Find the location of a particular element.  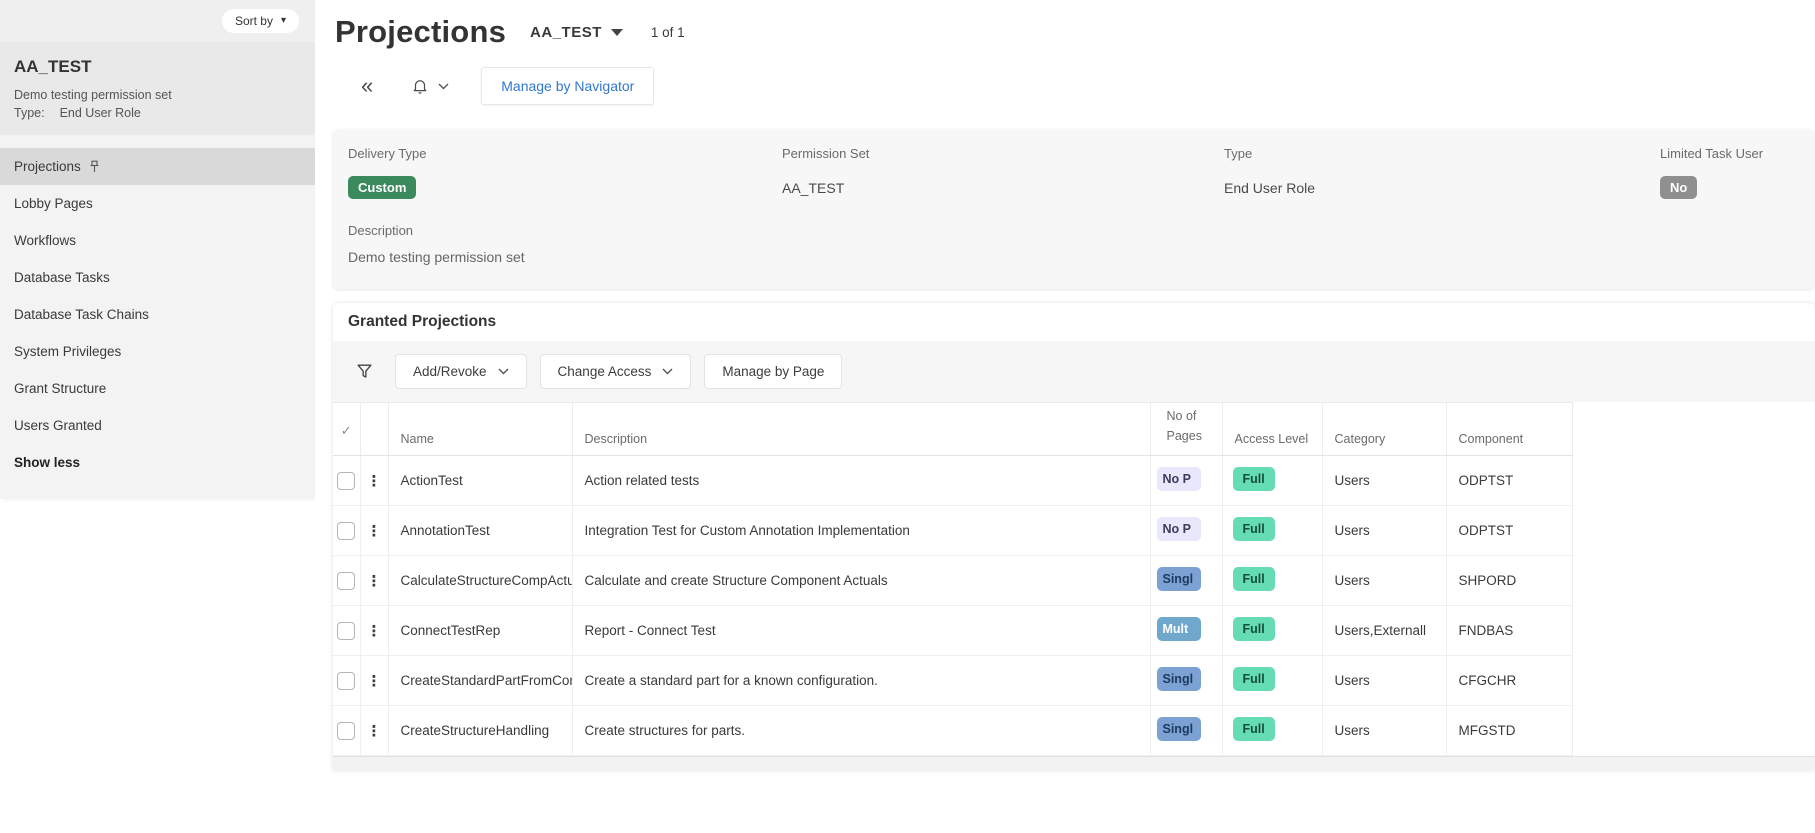

field-type: Type End User Role is located at coordinates (1270, 171).